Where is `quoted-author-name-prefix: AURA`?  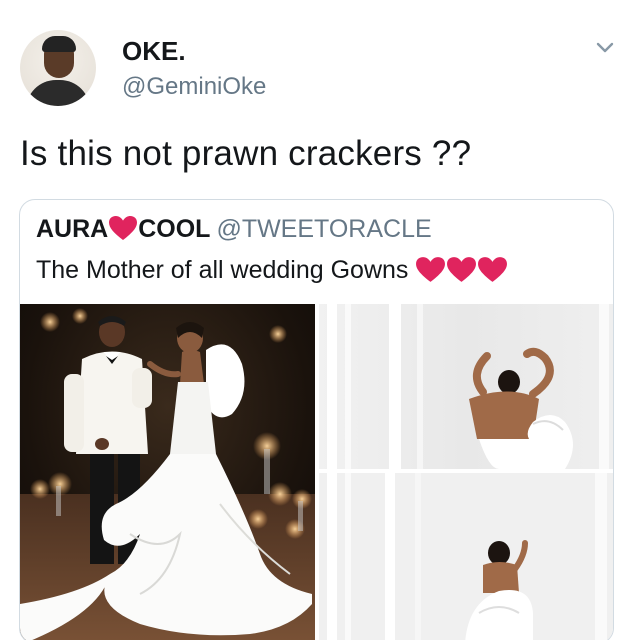 quoted-author-name-prefix: AURA is located at coordinates (72, 229).